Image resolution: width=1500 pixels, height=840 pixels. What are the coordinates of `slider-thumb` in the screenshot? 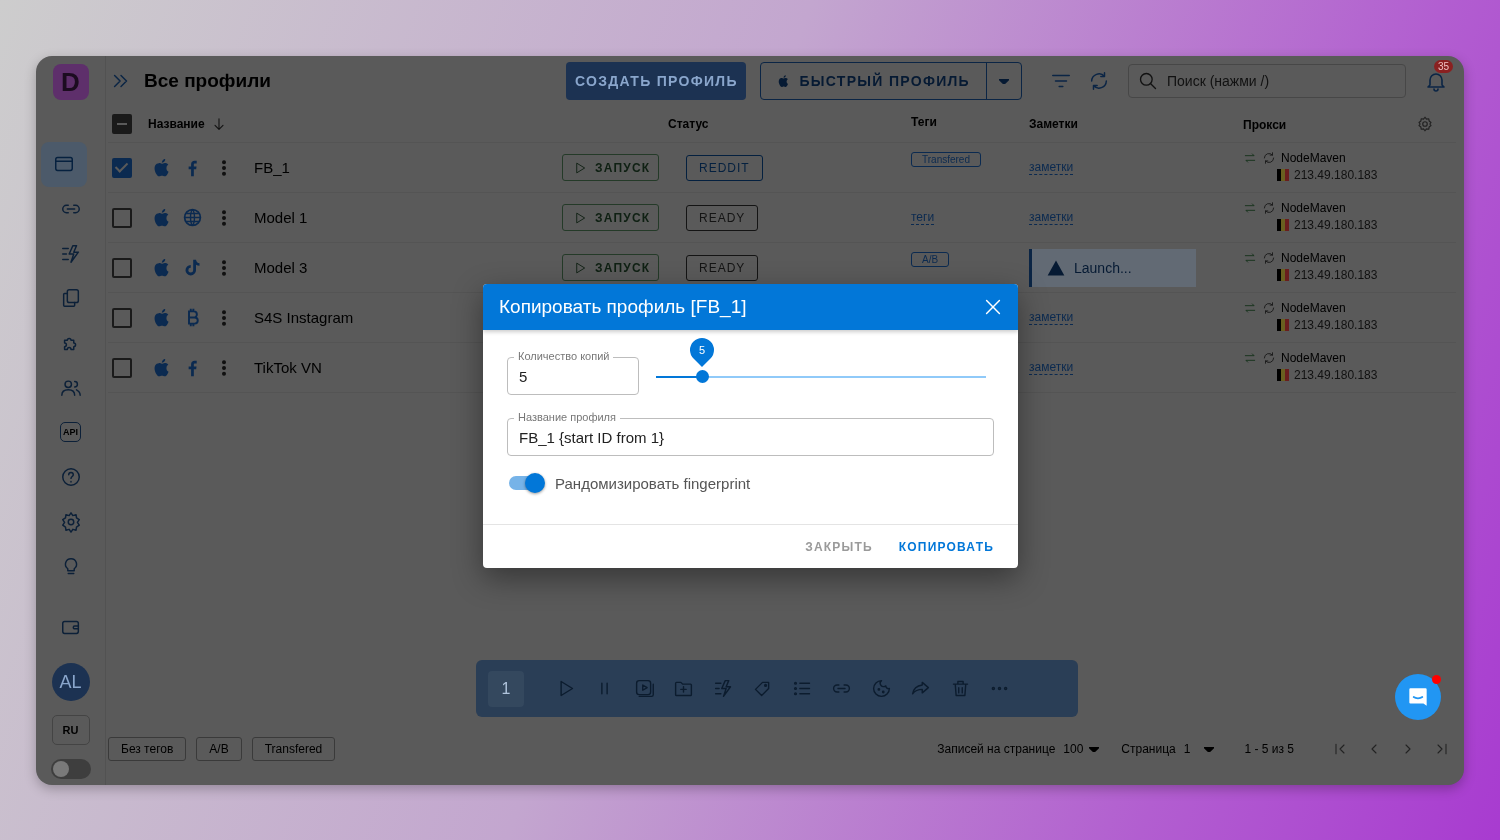 It's located at (703, 376).